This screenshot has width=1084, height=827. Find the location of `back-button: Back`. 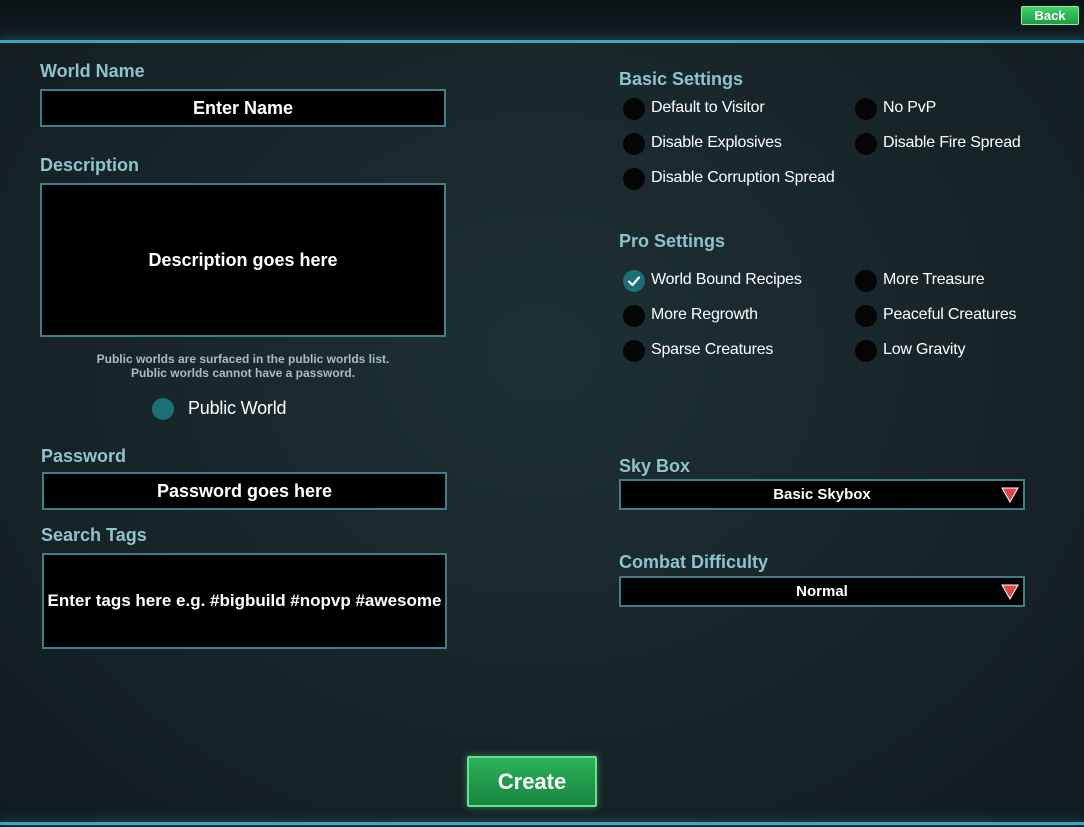

back-button: Back is located at coordinates (1050, 15).